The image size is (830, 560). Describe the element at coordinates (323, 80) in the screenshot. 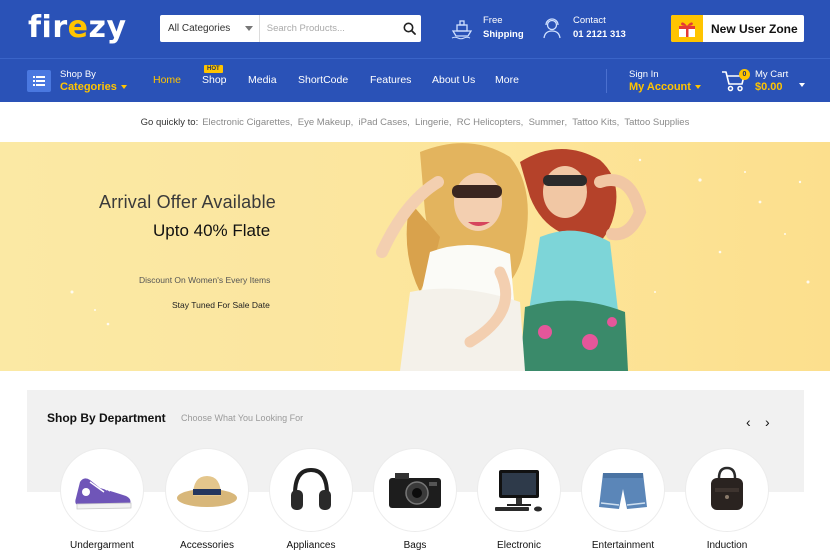

I see `nav-shortcode: ShortCode` at that location.